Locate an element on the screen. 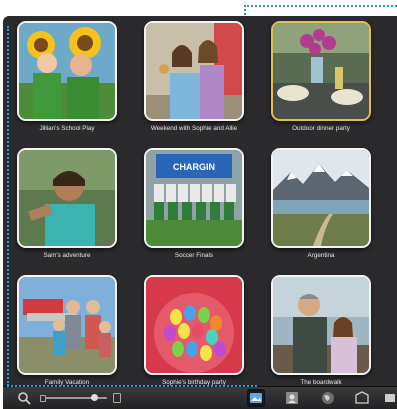  event-tile: Sophie's birthday party is located at coordinates (194, 330).